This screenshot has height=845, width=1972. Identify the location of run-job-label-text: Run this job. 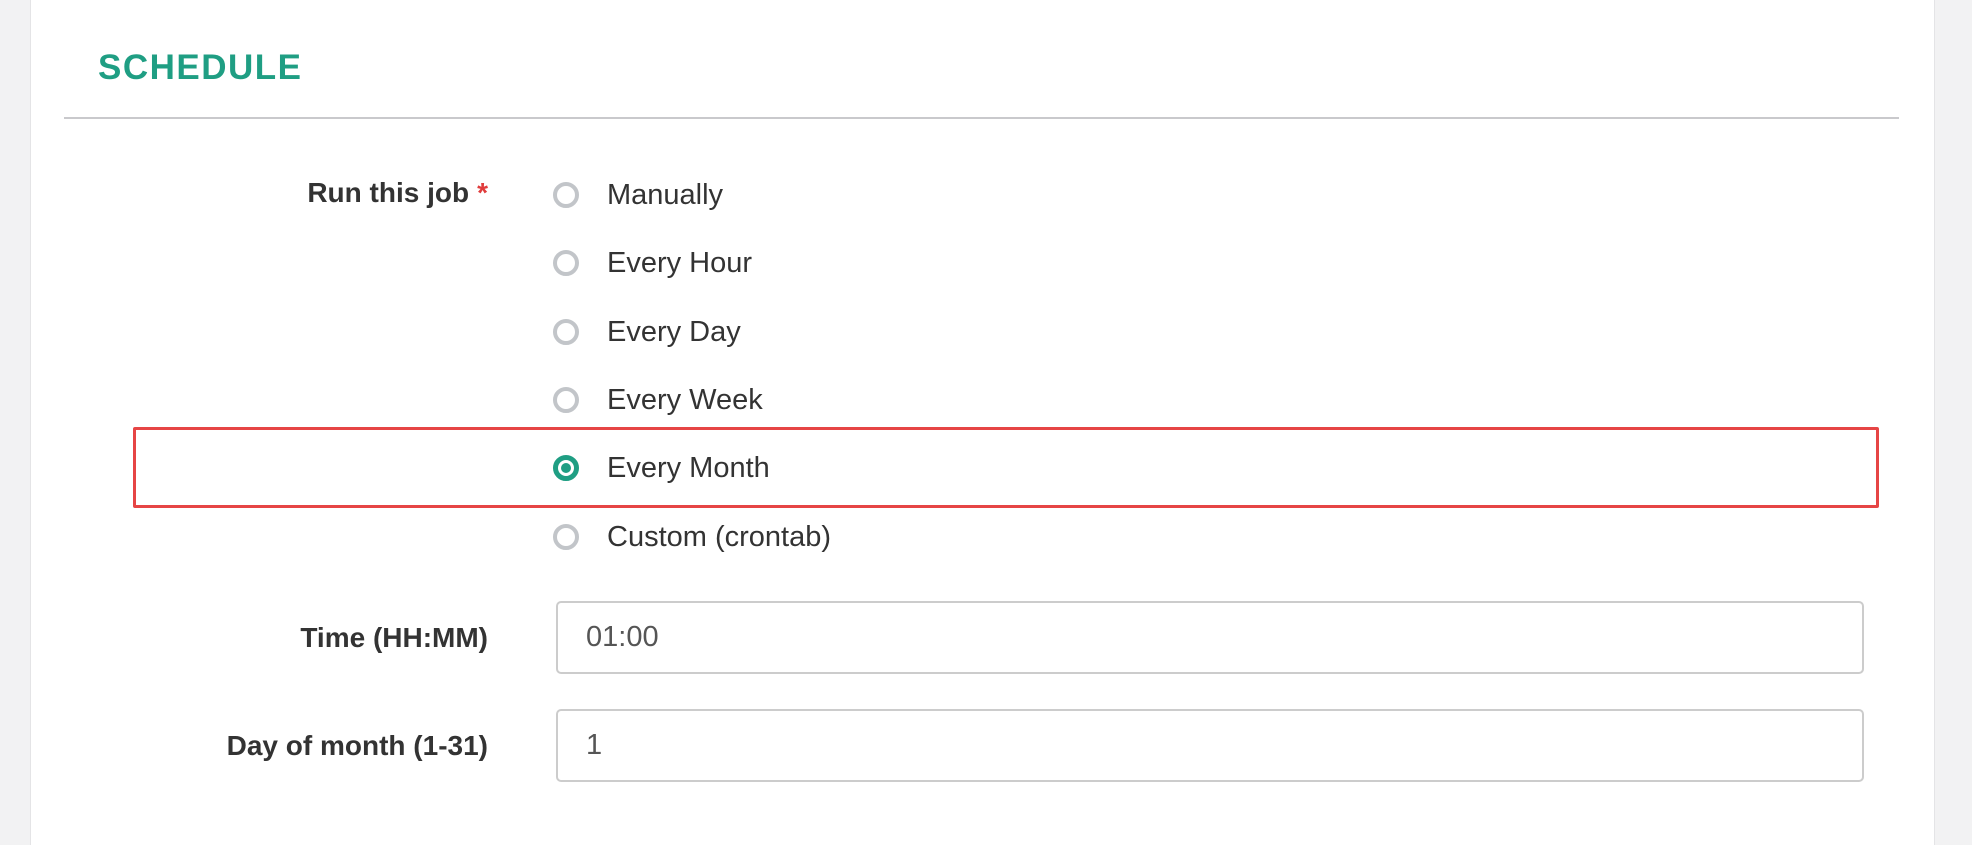
(388, 192).